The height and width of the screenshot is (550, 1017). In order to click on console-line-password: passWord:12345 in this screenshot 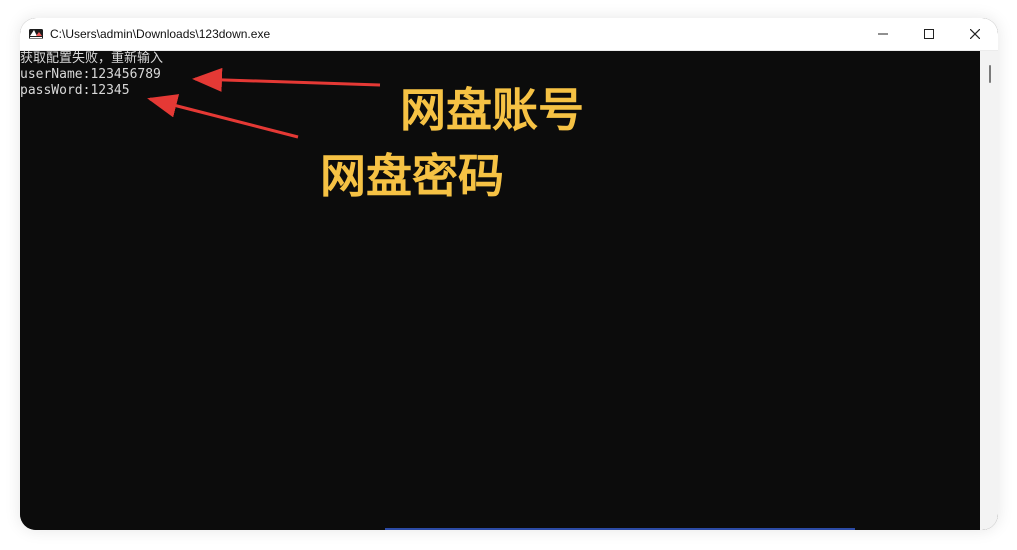, I will do `click(75, 90)`.